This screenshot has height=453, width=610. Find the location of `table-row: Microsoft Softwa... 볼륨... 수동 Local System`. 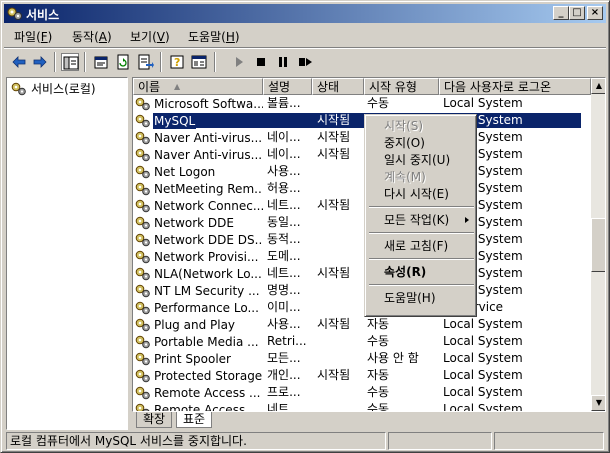

table-row: Microsoft Softwa... 볼륨... 수동 Local System is located at coordinates (362, 103).